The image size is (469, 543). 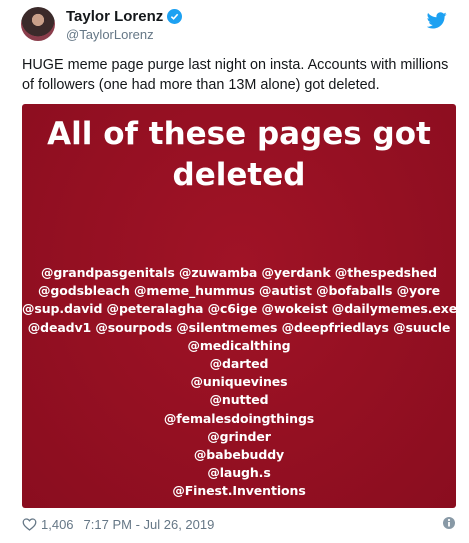 I want to click on author-name-row: Taylor Lorenz, so click(x=124, y=16).